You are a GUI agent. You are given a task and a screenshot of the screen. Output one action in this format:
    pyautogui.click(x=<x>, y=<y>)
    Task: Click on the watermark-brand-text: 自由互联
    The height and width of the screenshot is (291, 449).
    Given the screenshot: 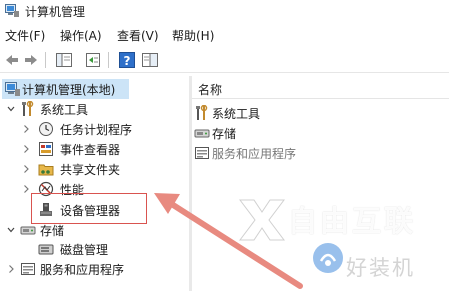 What is the action you would take?
    pyautogui.click(x=352, y=221)
    